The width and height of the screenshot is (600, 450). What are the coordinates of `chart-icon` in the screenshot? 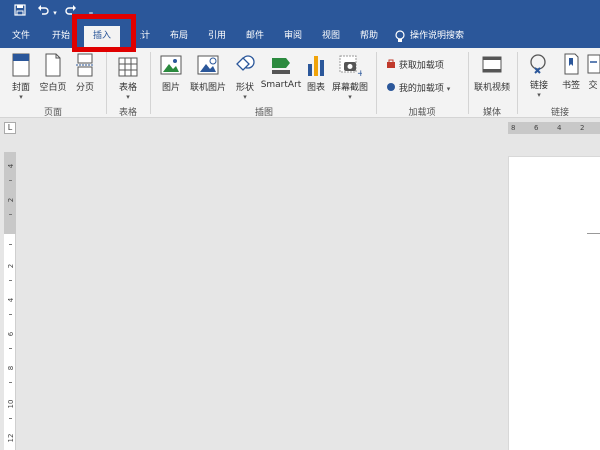 It's located at (316, 66).